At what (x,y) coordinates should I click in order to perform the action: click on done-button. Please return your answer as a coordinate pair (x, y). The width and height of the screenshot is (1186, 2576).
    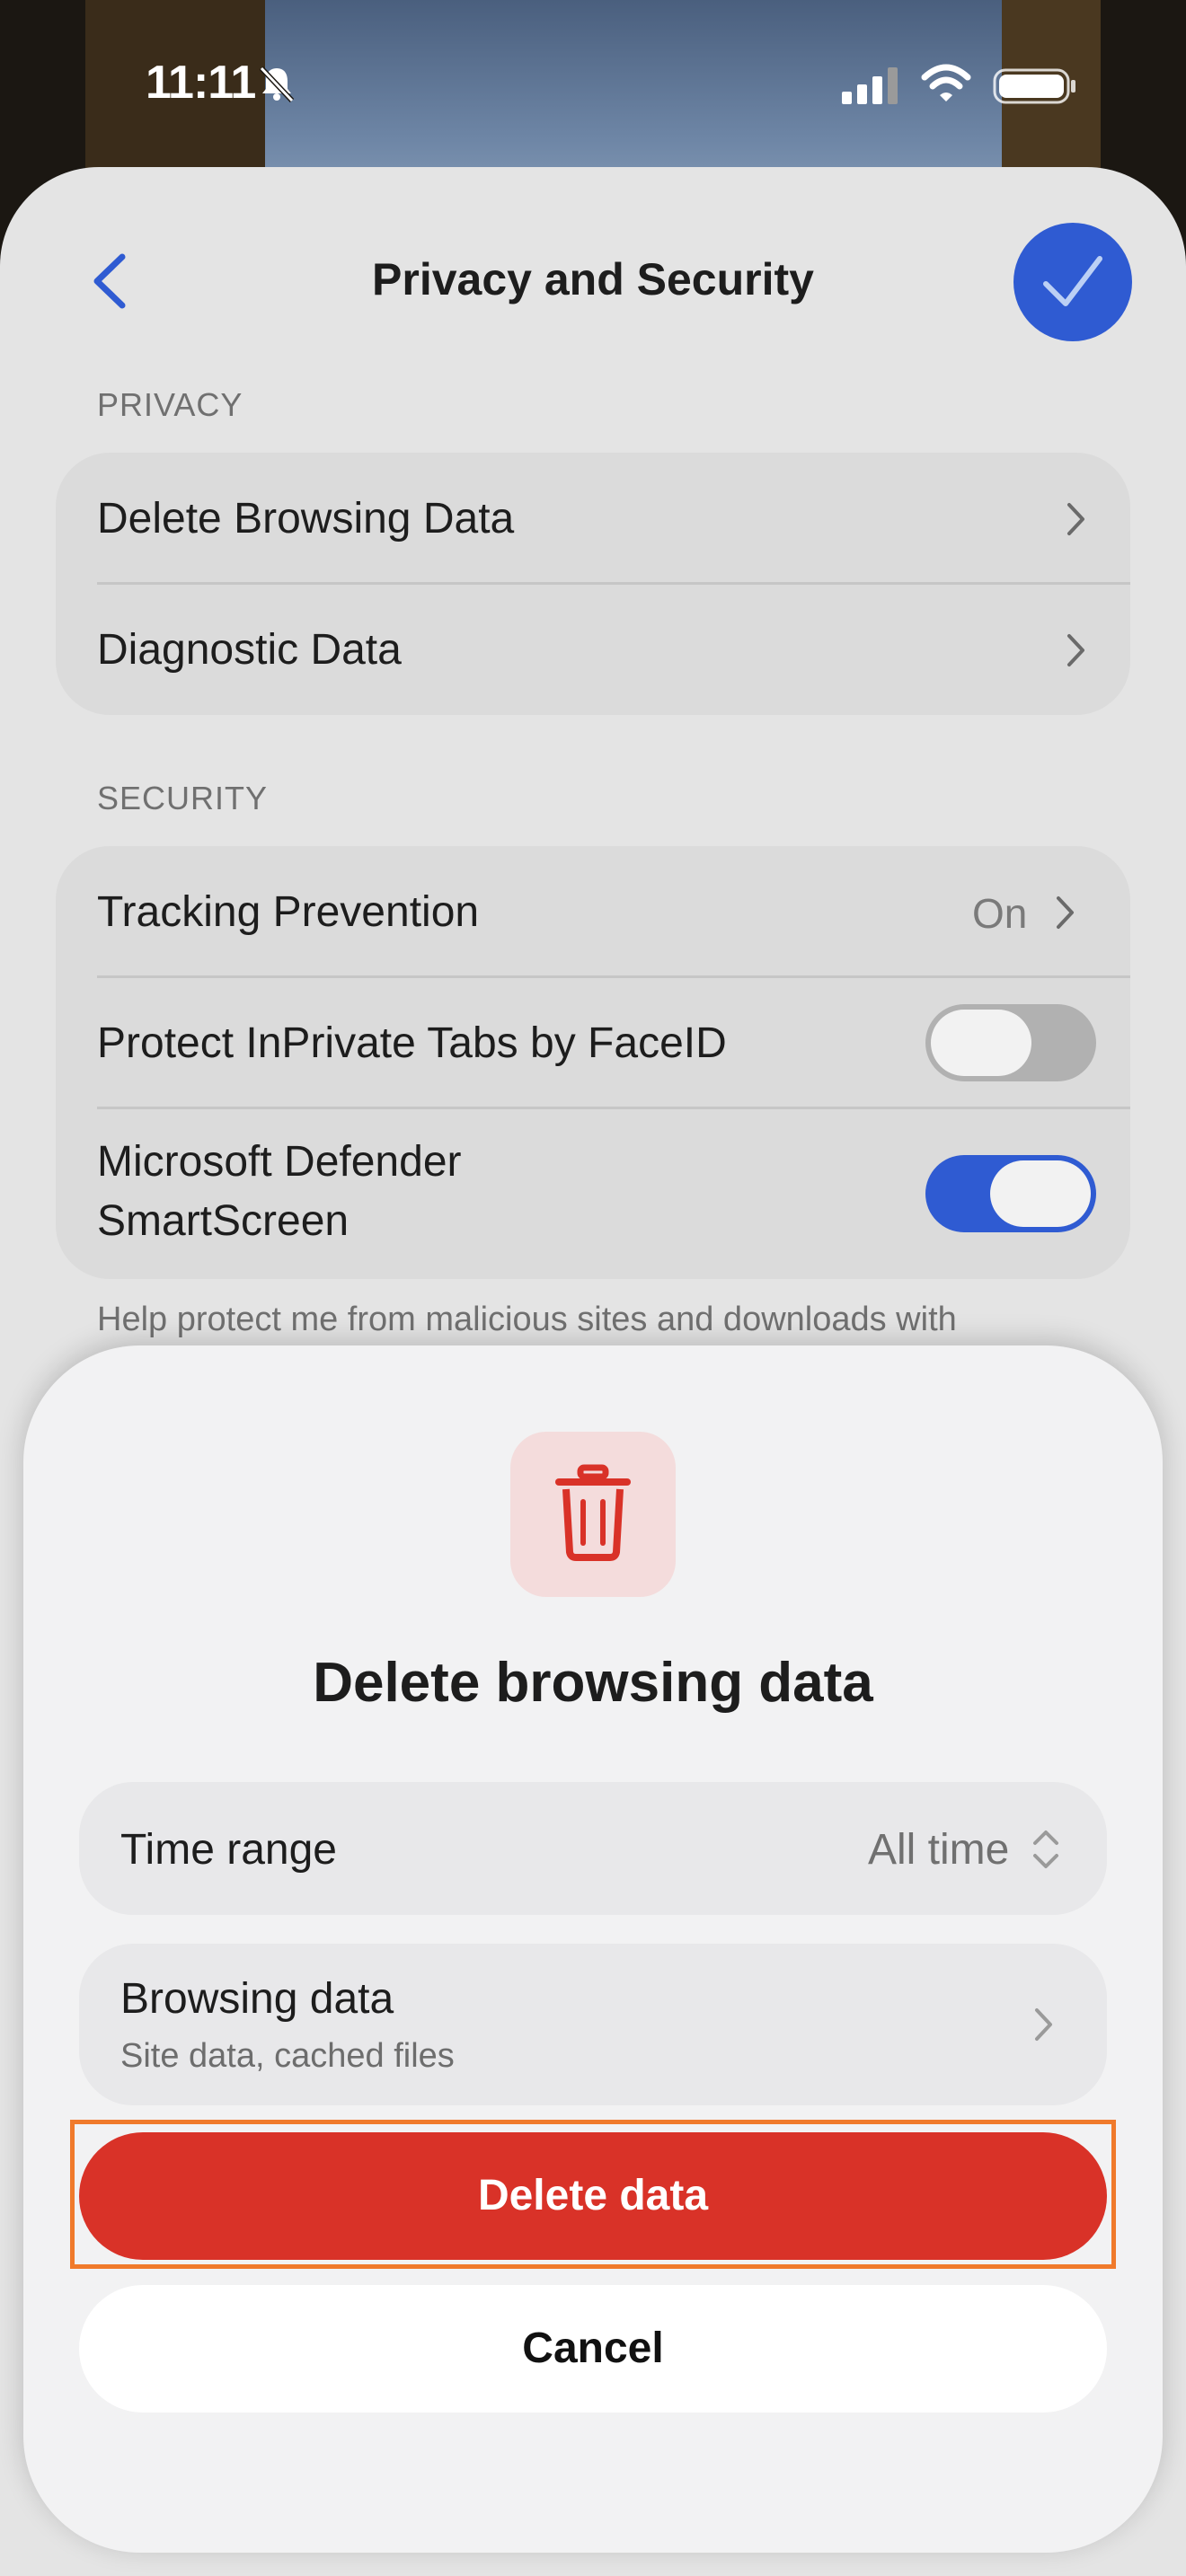
    Looking at the image, I should click on (1072, 282).